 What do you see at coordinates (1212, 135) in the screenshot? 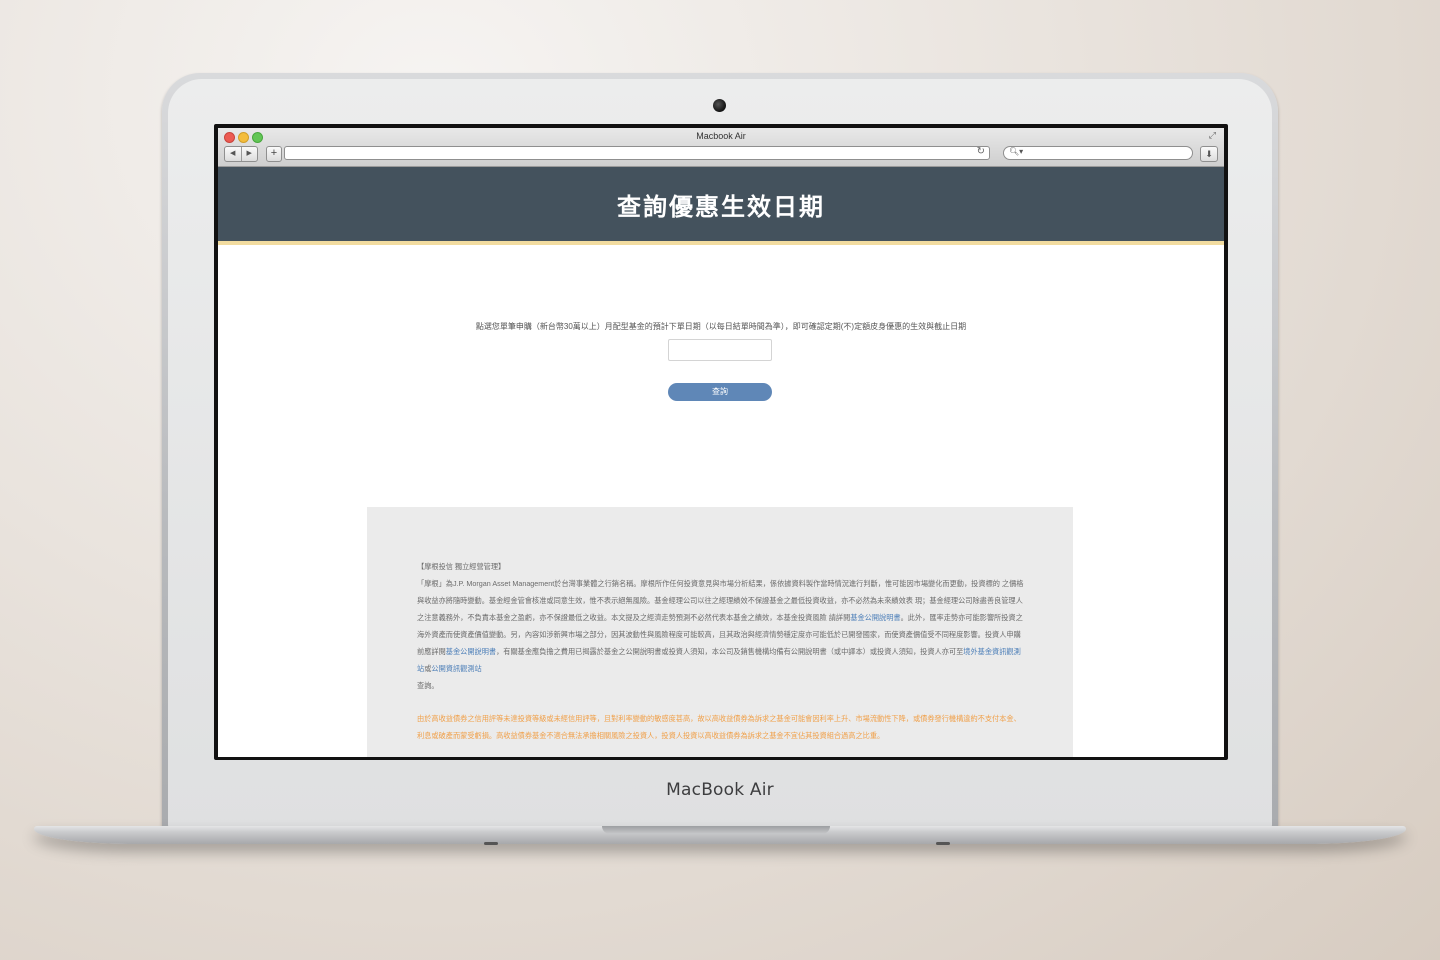
I see `expand-icon: ⤢` at bounding box center [1212, 135].